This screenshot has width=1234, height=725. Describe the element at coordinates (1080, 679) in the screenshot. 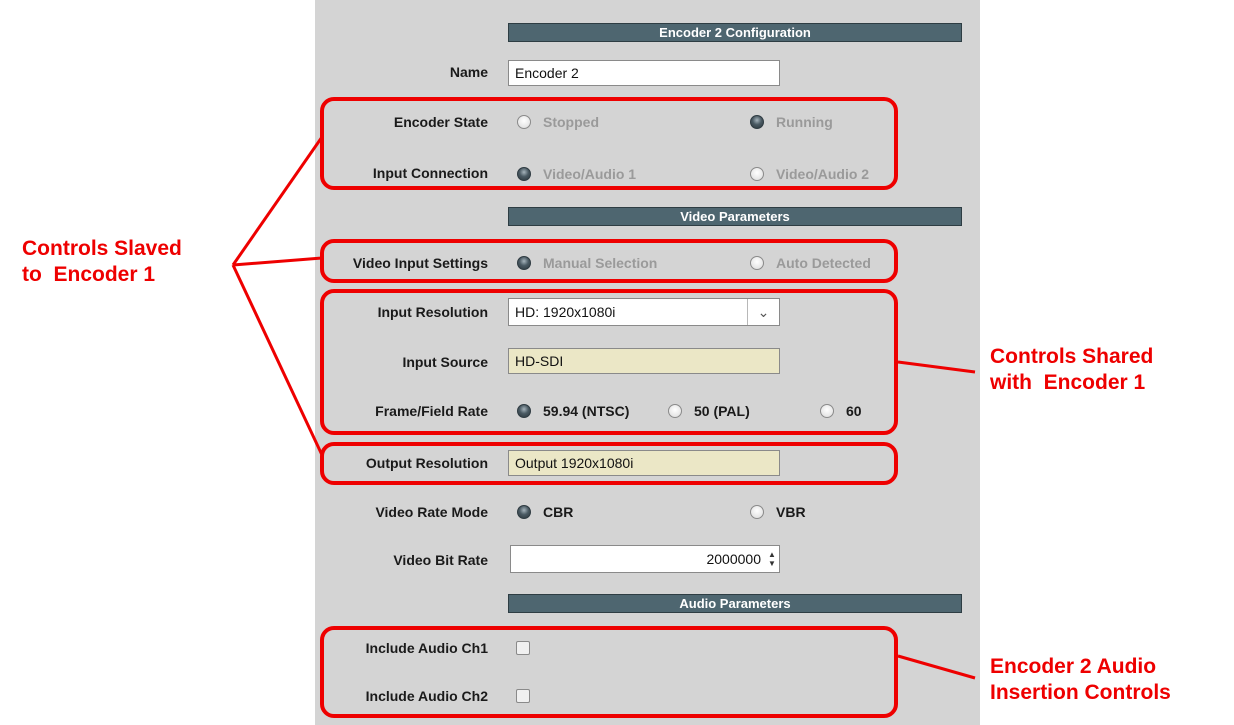

I see `audio-callout-text: Encoder 2 Audio Insertion Controls` at that location.